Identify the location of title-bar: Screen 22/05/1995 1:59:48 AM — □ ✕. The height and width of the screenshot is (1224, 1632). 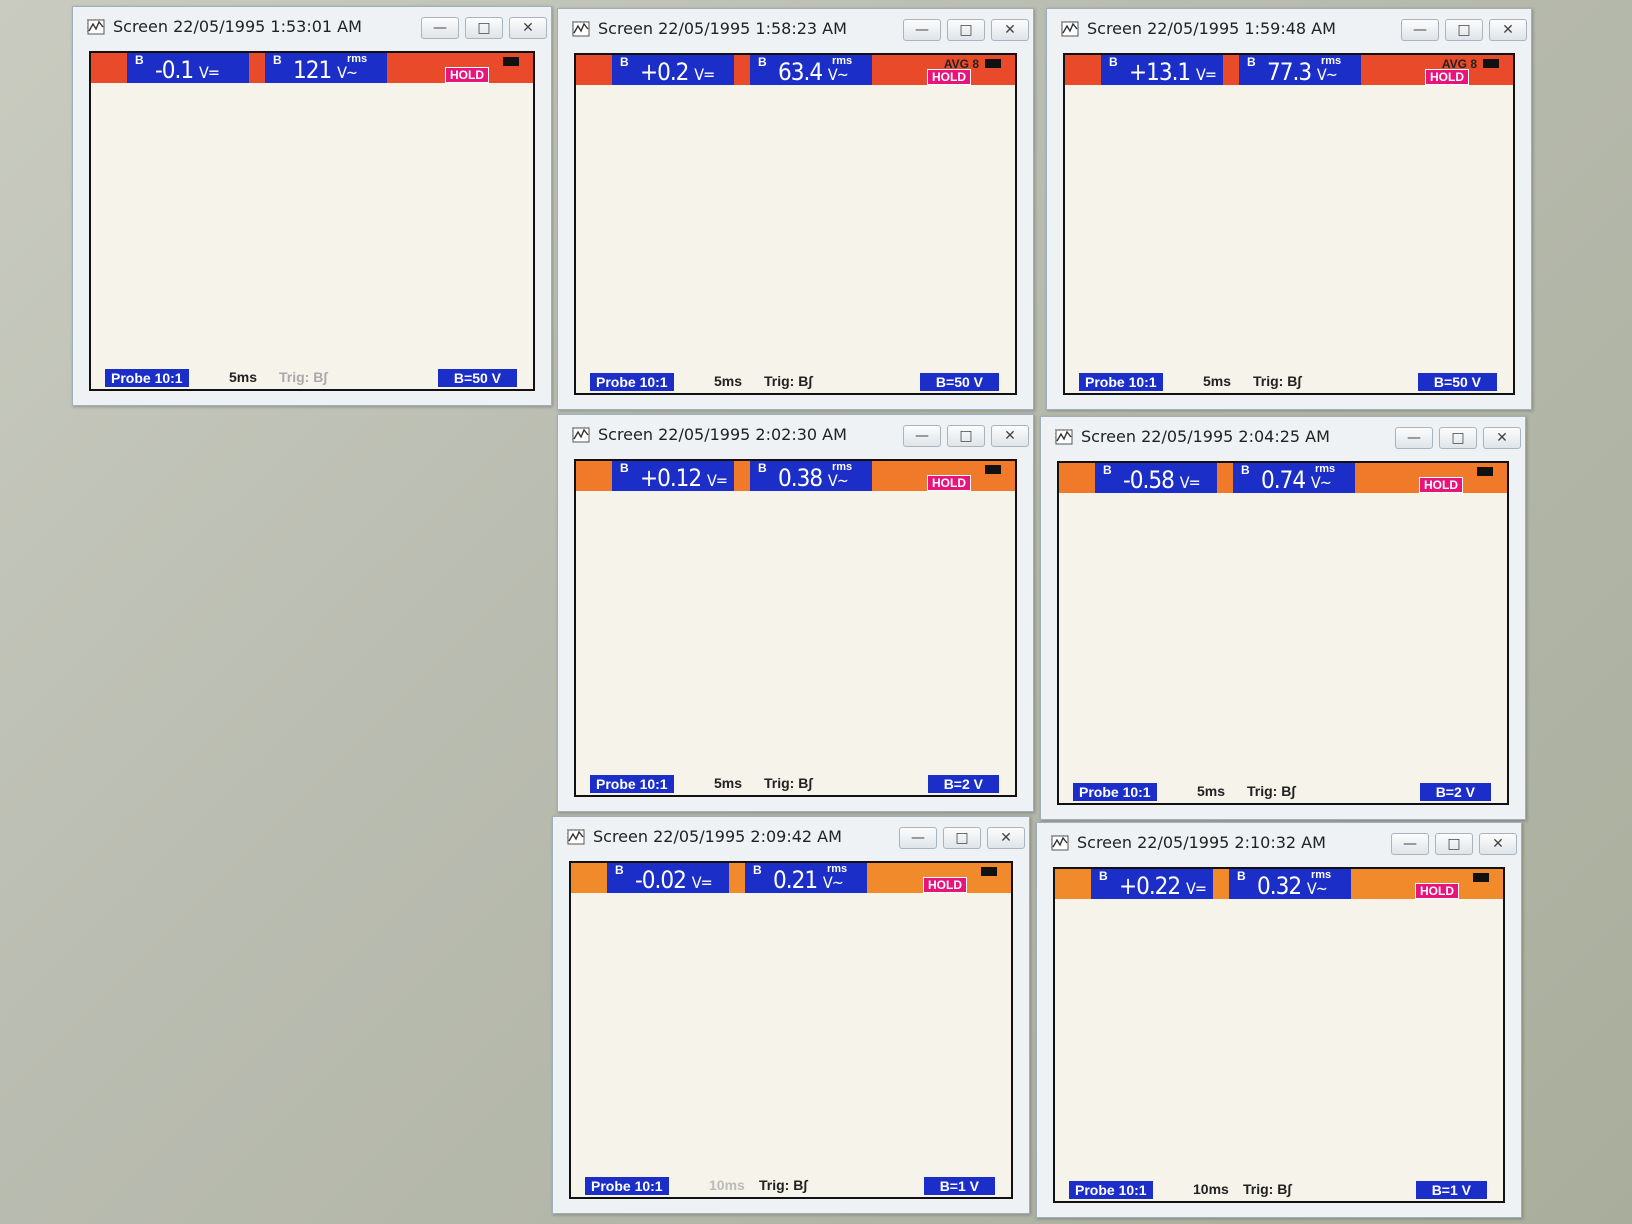
(1289, 29).